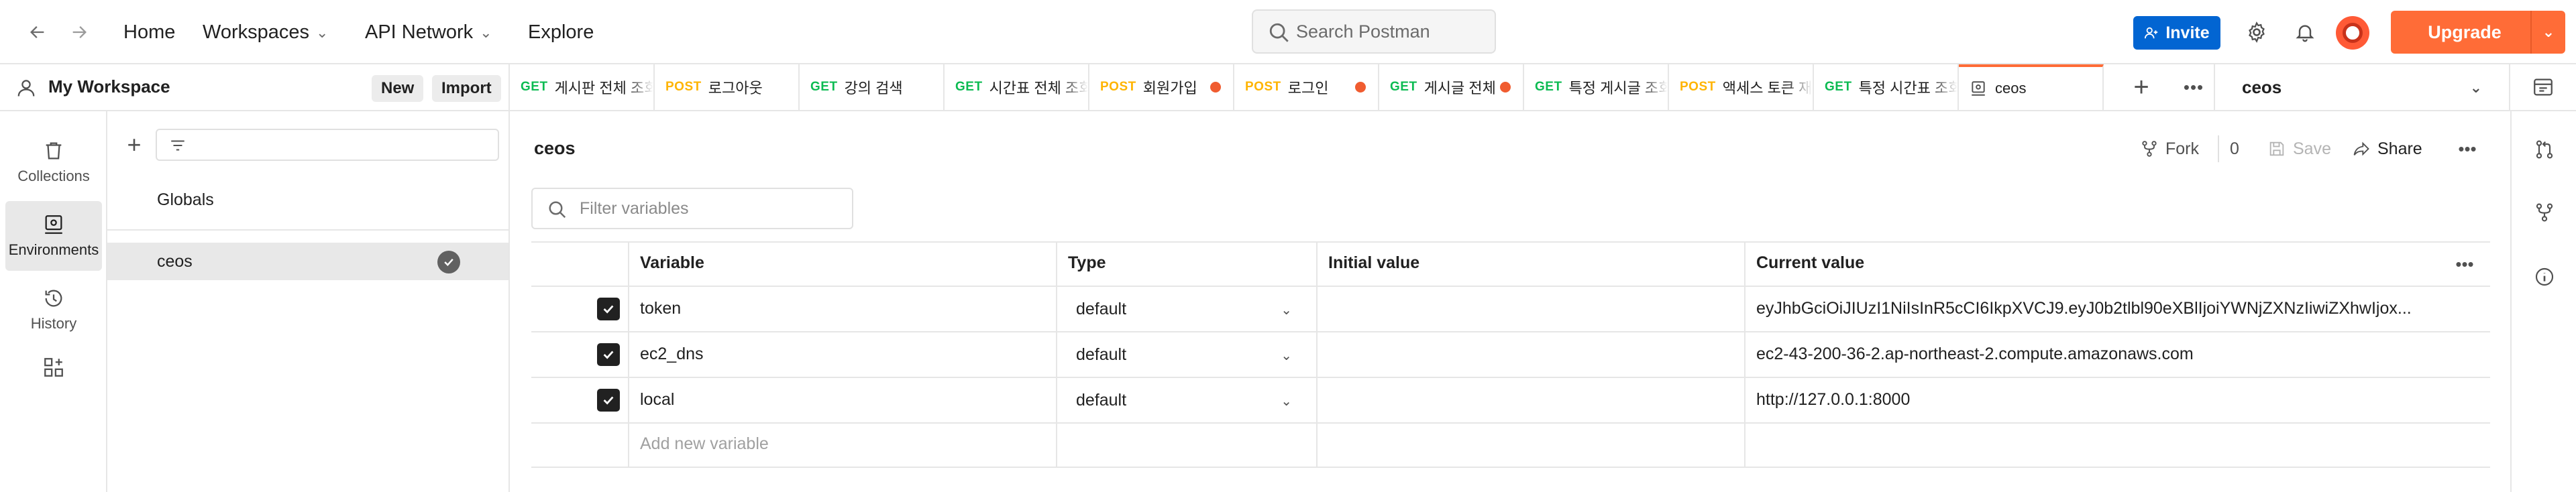  What do you see at coordinates (2467, 149) in the screenshot?
I see `more-actions-icon: •••` at bounding box center [2467, 149].